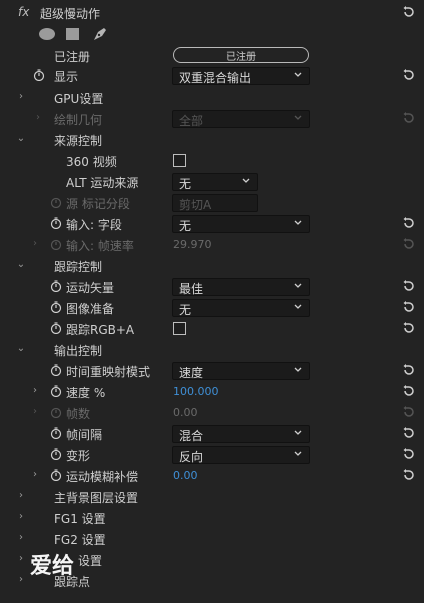 This screenshot has height=603, width=424. Describe the element at coordinates (241, 76) in the screenshot. I see `display-dropdown: 双重混合输出` at that location.